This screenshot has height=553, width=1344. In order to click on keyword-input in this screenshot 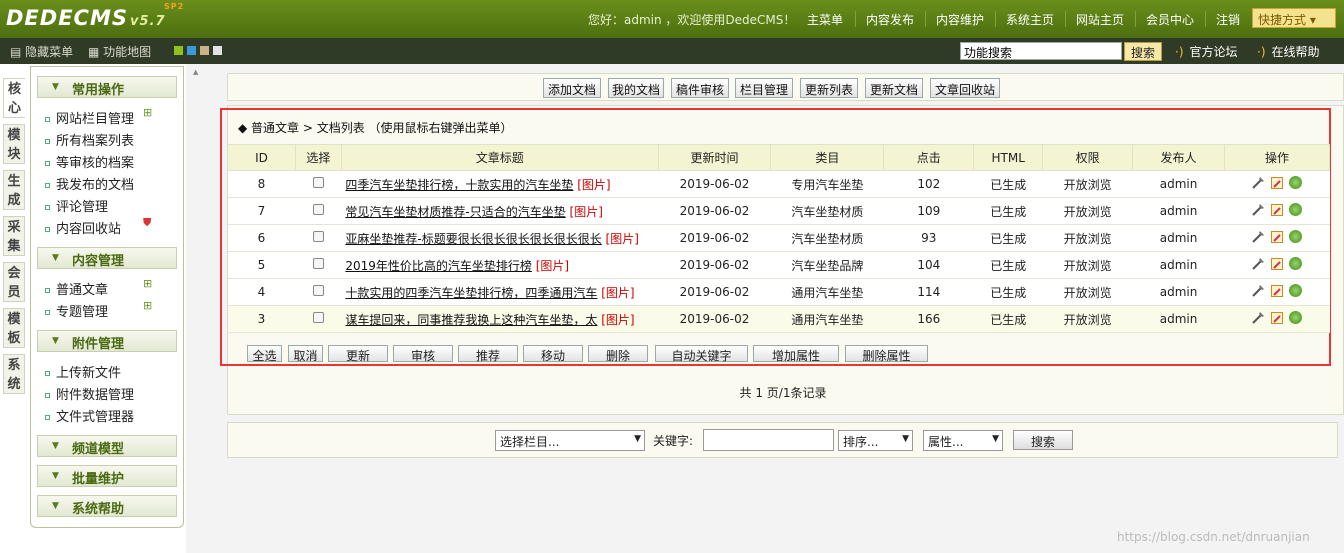, I will do `click(768, 440)`.